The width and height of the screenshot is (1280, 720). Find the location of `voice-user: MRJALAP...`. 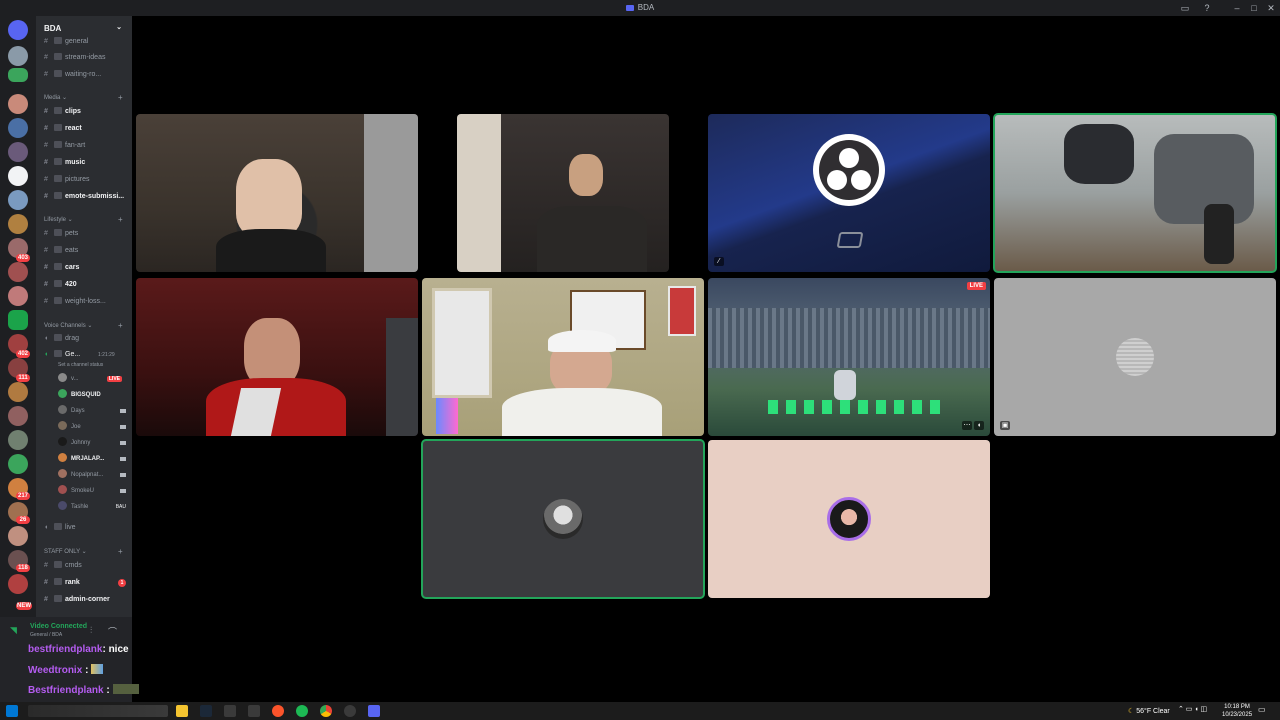

voice-user: MRJALAP... is located at coordinates (94, 459).